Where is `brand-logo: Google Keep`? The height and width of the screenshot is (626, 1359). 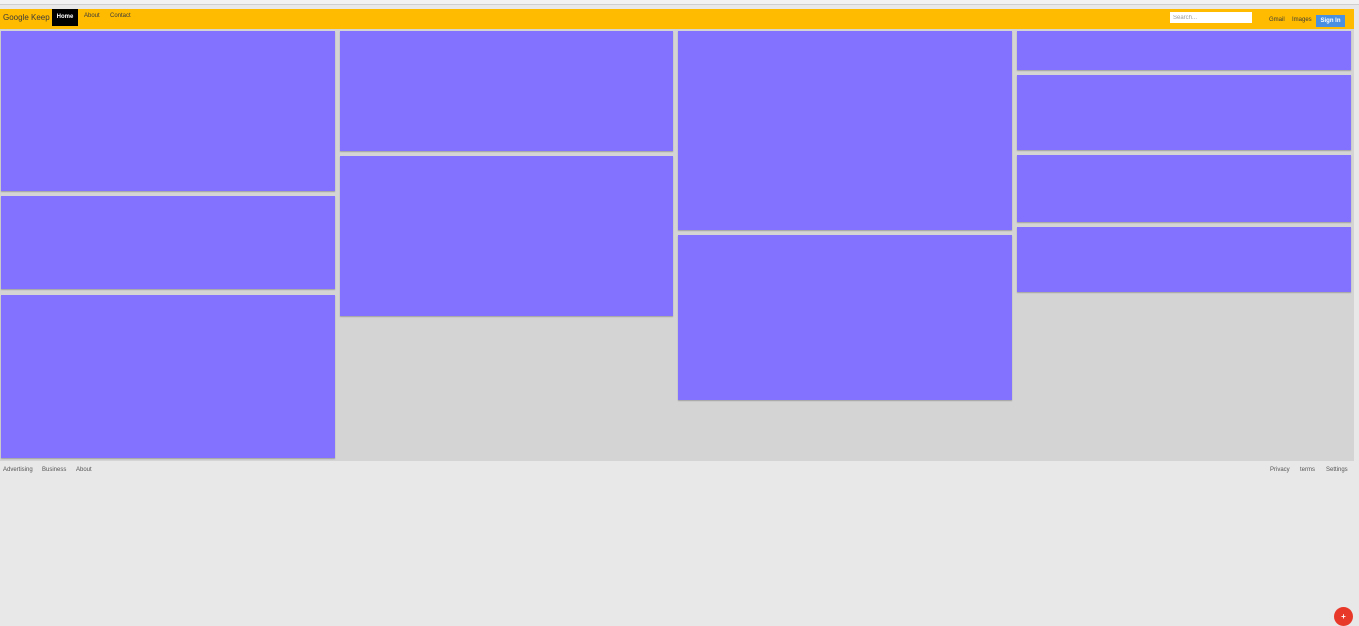
brand-logo: Google Keep is located at coordinates (26, 17).